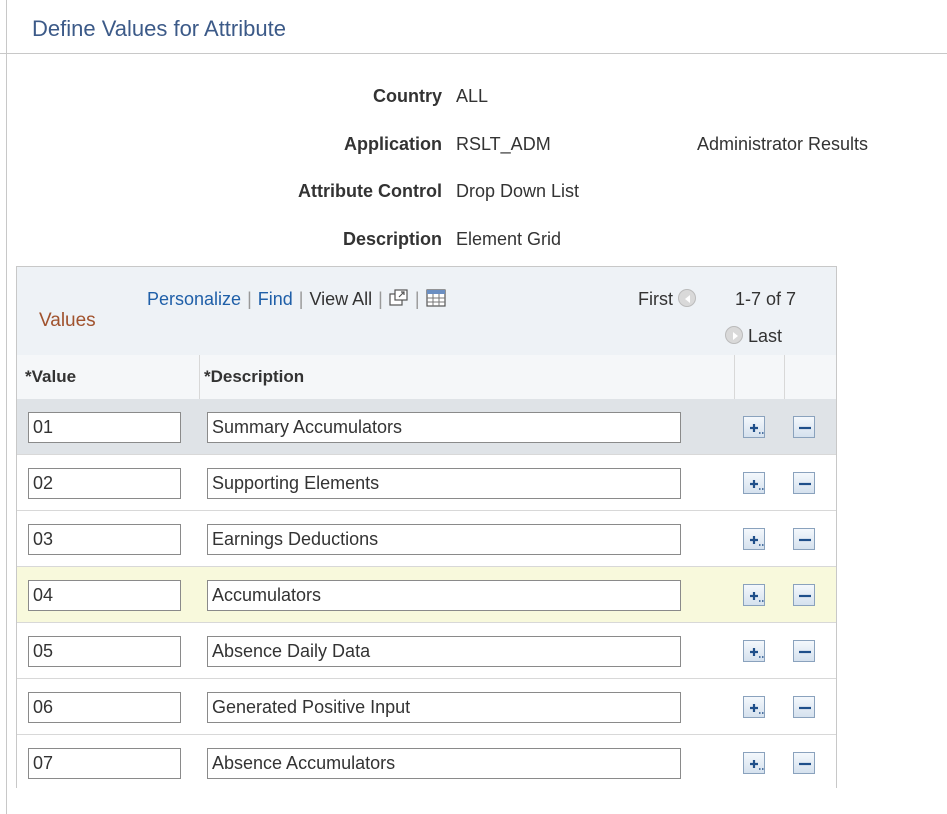 This screenshot has width=947, height=814. Describe the element at coordinates (194, 299) in the screenshot. I see `personalize-link: Personalize` at that location.